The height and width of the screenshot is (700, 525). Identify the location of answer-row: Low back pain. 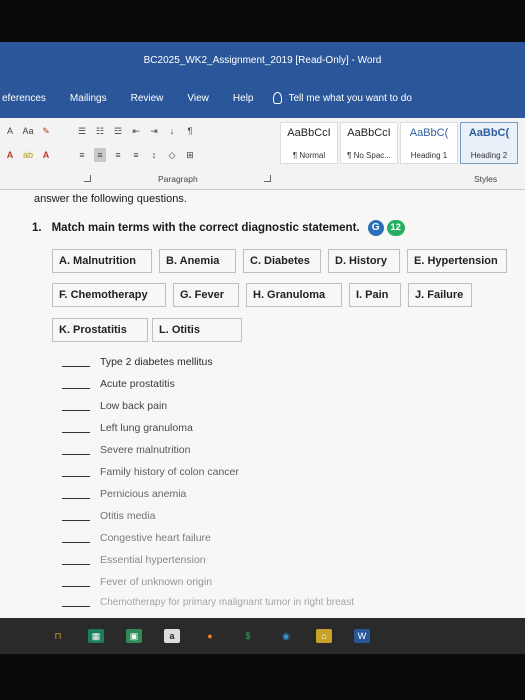
(114, 406).